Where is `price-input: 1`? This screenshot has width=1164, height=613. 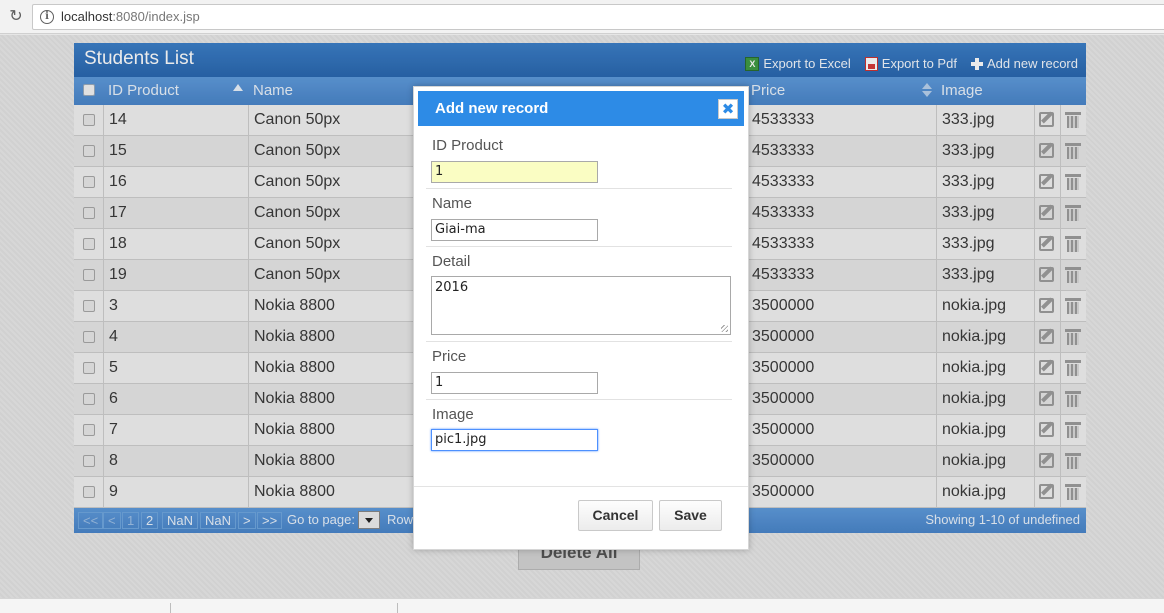
price-input: 1 is located at coordinates (514, 383).